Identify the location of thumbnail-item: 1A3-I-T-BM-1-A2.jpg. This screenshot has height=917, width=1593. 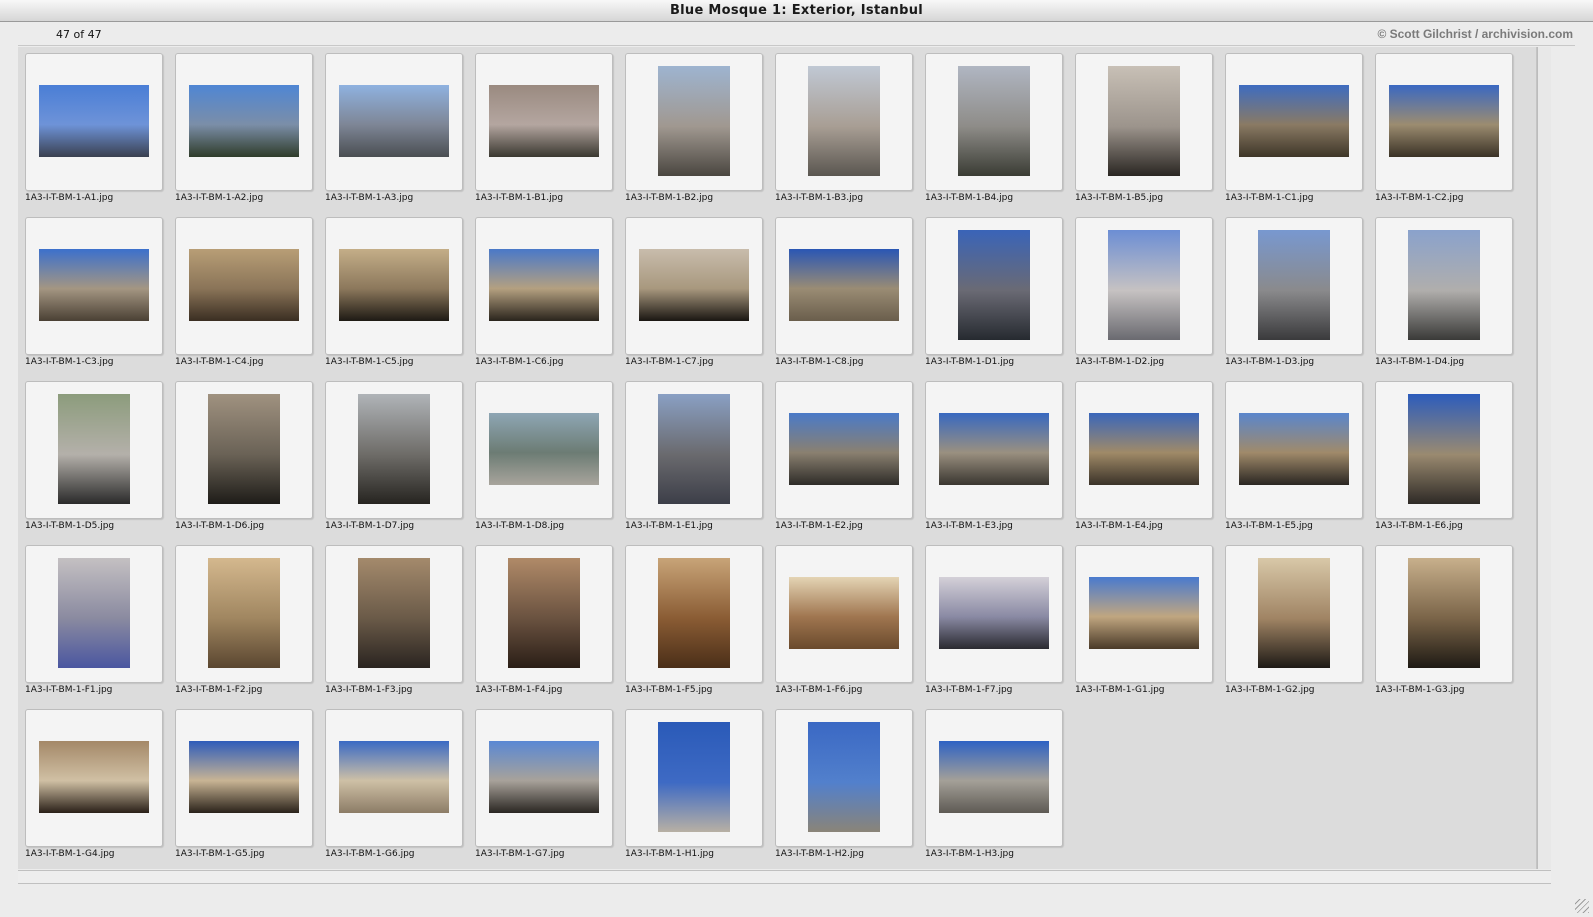
(244, 129).